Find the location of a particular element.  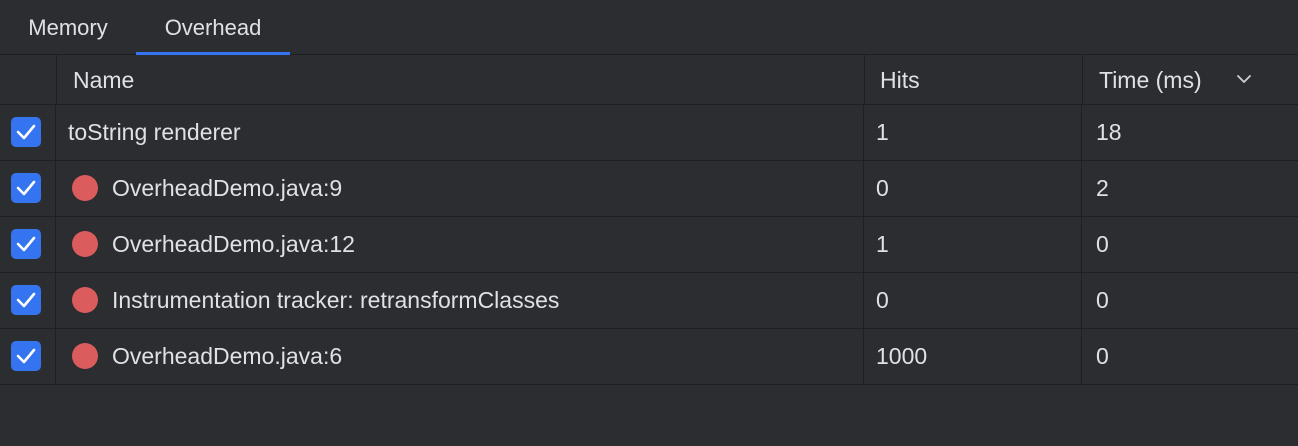

header-hits: Hits is located at coordinates (974, 79).